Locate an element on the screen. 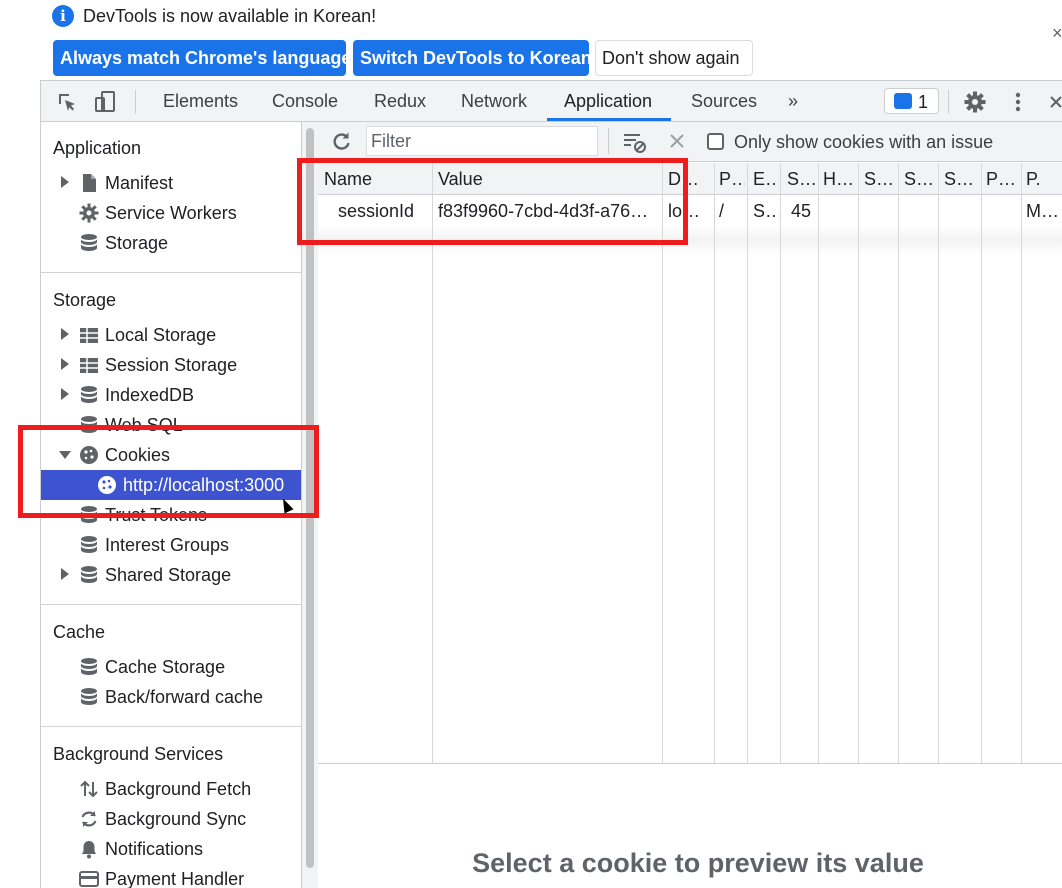 This screenshot has height=888, width=1062. clear-filtered-cookies-icon is located at coordinates (635, 142).